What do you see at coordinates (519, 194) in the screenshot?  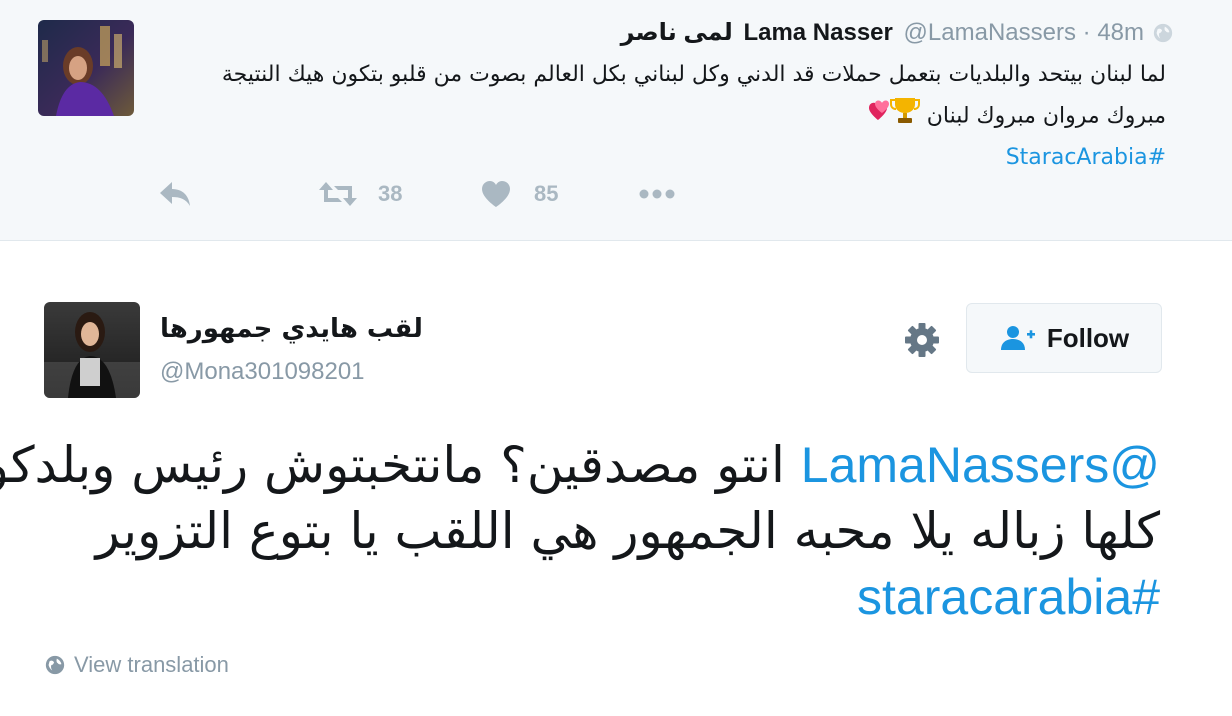 I see `like-button: 85` at bounding box center [519, 194].